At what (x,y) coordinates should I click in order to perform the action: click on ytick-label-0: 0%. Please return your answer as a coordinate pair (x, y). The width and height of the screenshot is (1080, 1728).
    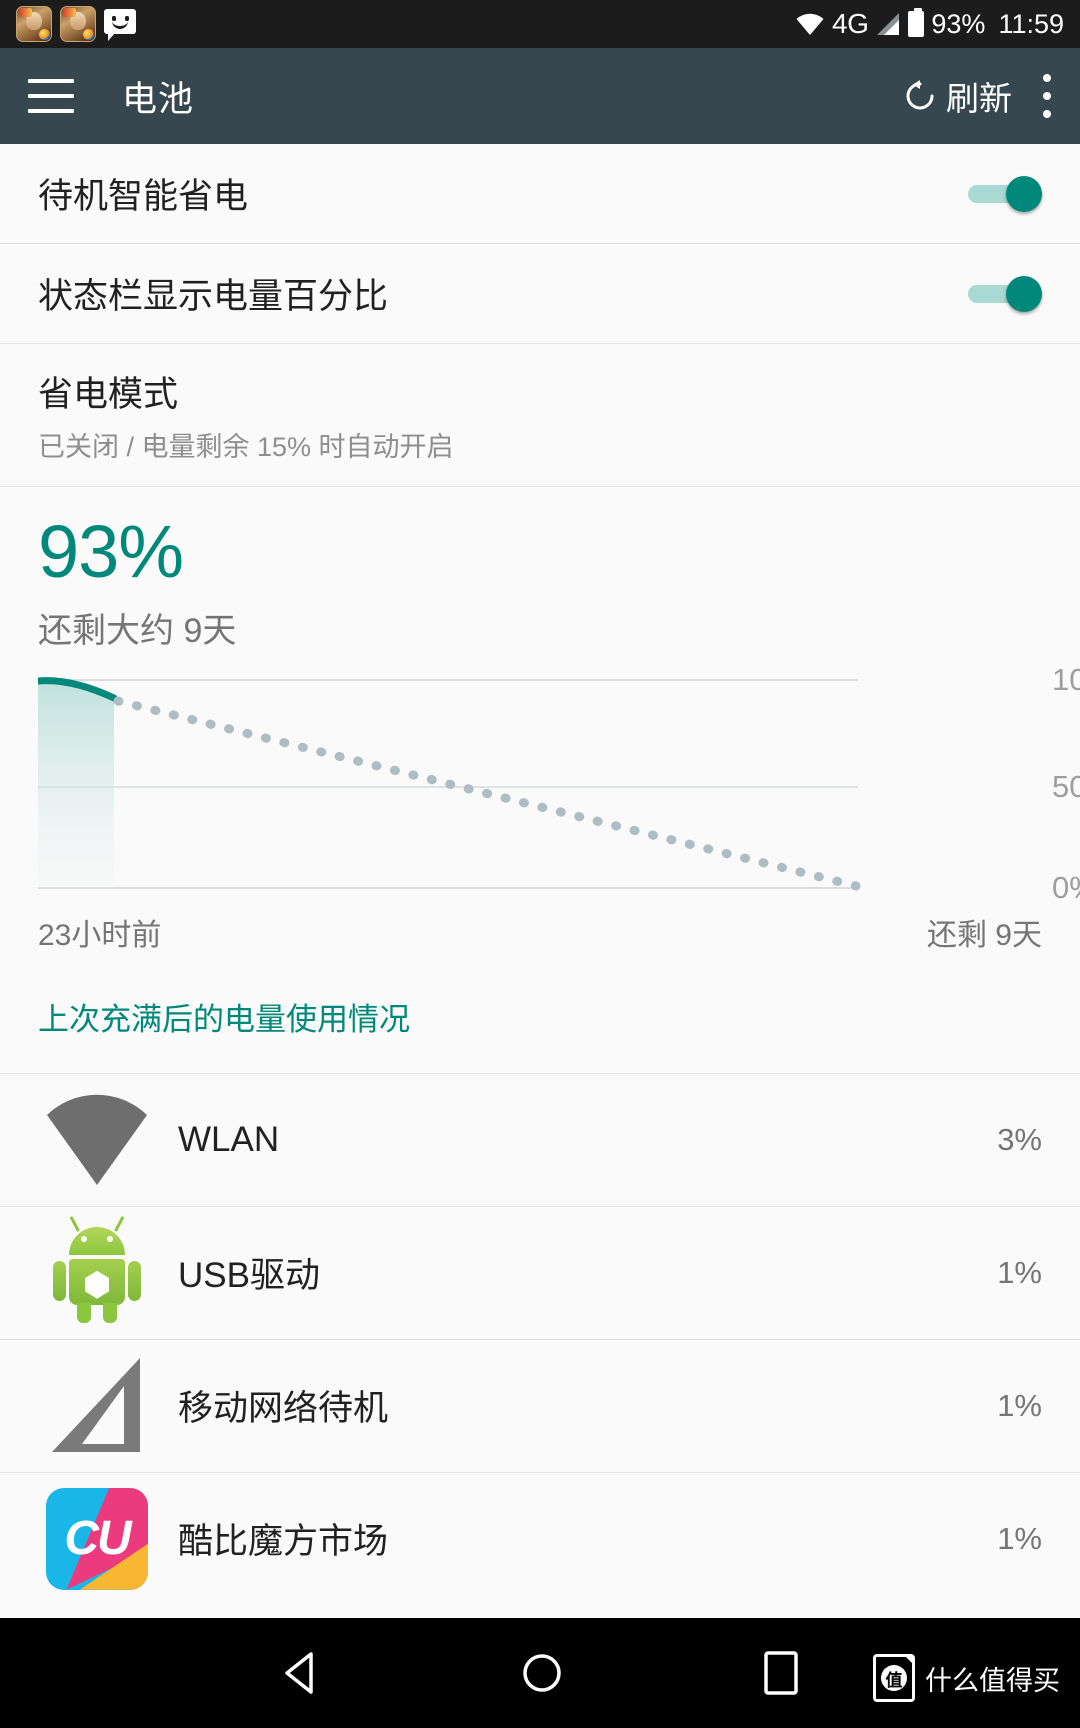
    Looking at the image, I should click on (1066, 887).